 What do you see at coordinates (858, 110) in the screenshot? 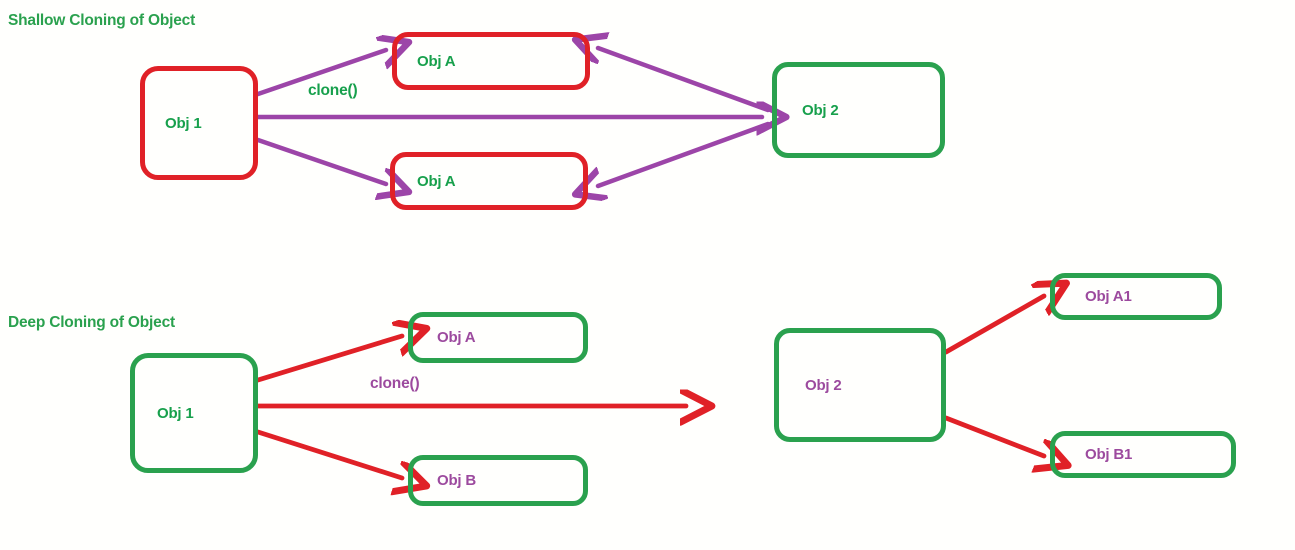
I see `node-shallow-obj2: Obj 2` at bounding box center [858, 110].